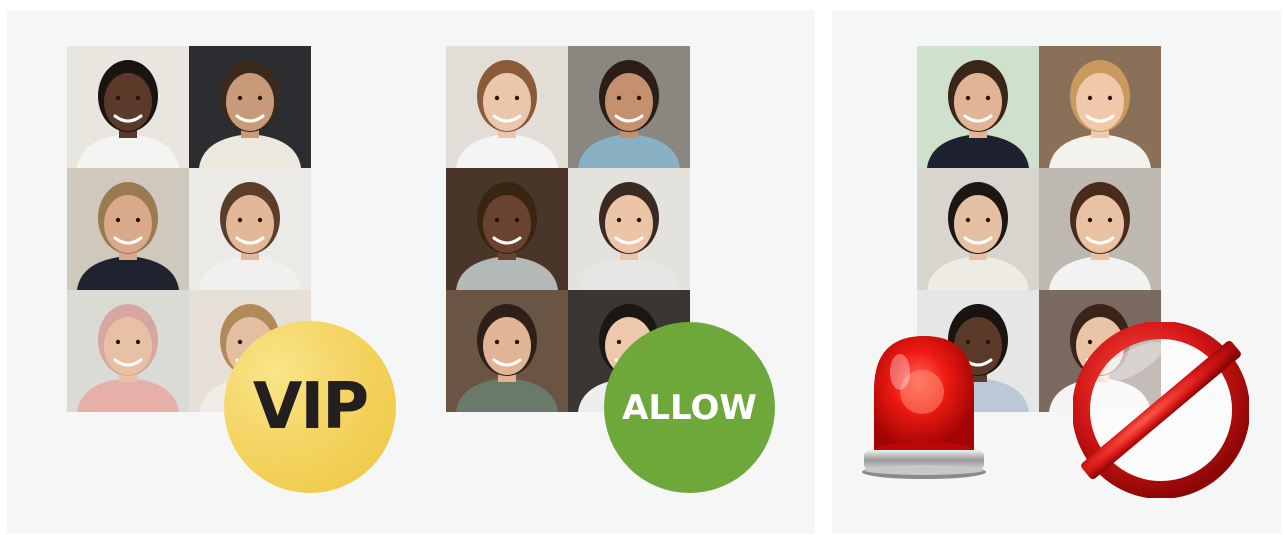 This screenshot has width=1283, height=535. I want to click on allow-badge: ALLOW, so click(689, 407).